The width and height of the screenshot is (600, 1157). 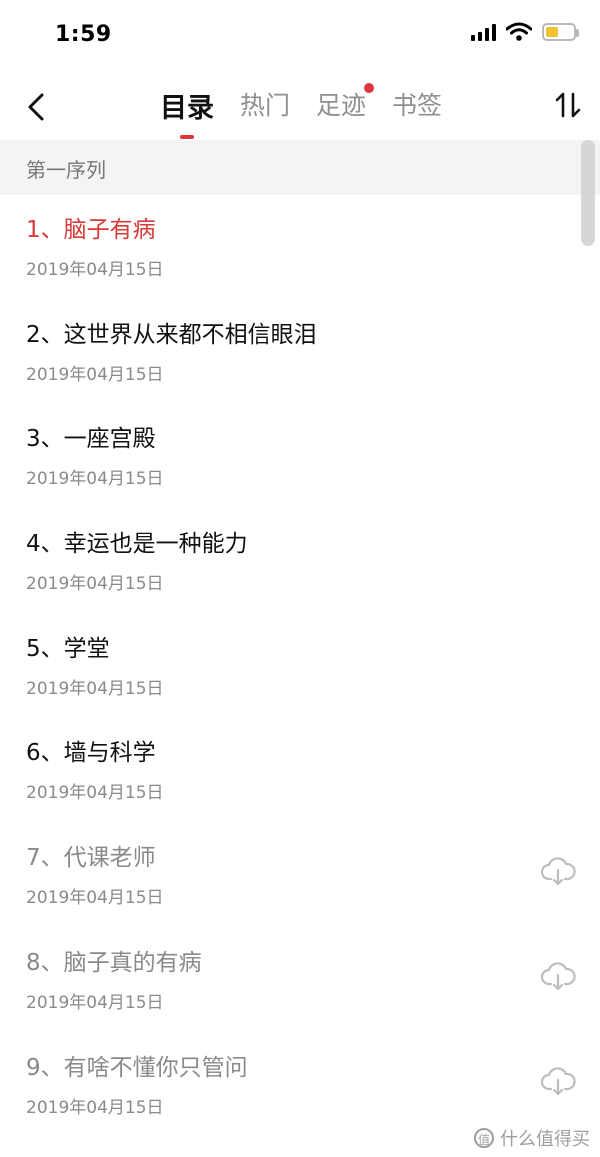 What do you see at coordinates (300, 456) in the screenshot?
I see `chapter-item: 3、一座宫殿 2019年04月15日` at bounding box center [300, 456].